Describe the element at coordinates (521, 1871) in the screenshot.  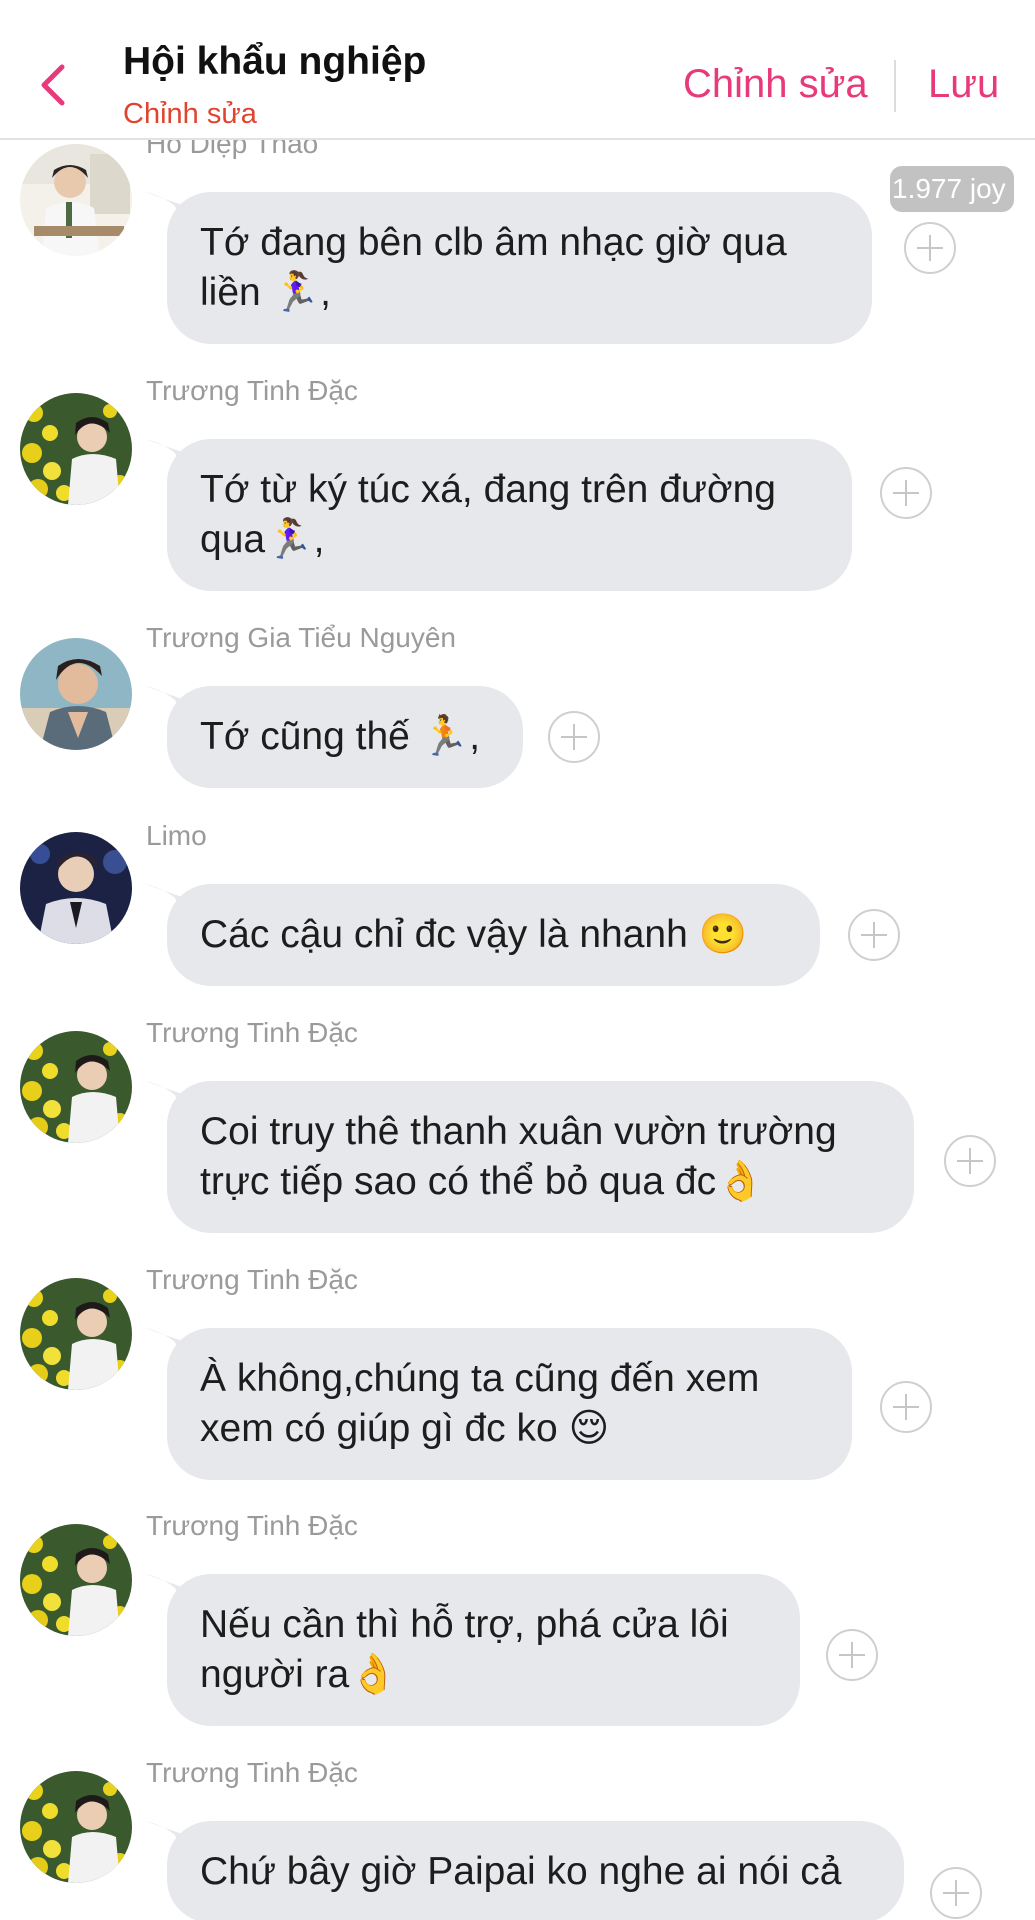
I see `message-text-line: Chứ bây giờ Paipai ko nghe ai nói cả` at that location.